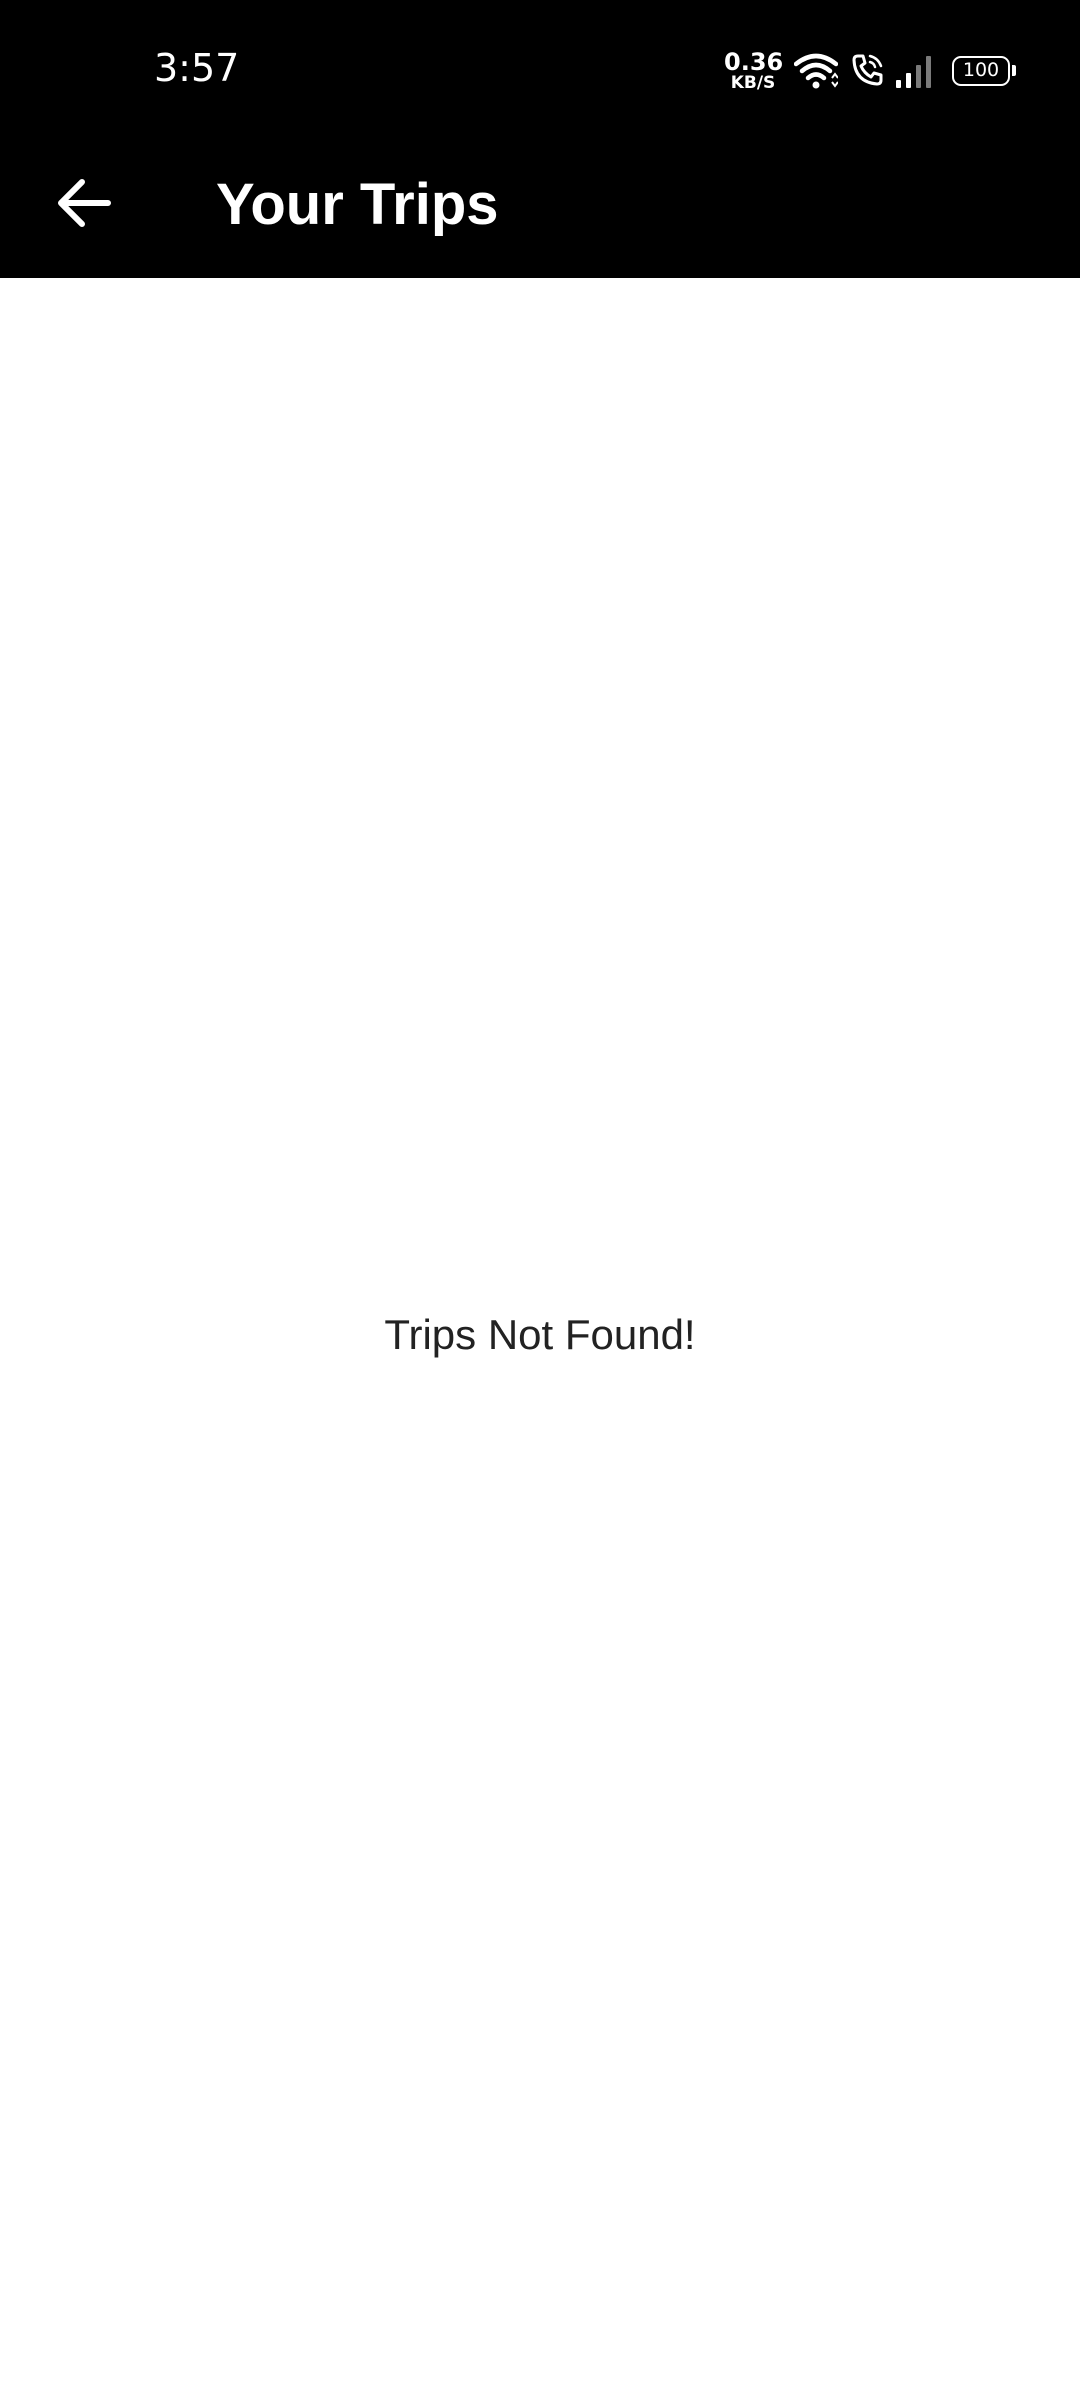 The image size is (1080, 2400). I want to click on signal-icon, so click(916, 73).